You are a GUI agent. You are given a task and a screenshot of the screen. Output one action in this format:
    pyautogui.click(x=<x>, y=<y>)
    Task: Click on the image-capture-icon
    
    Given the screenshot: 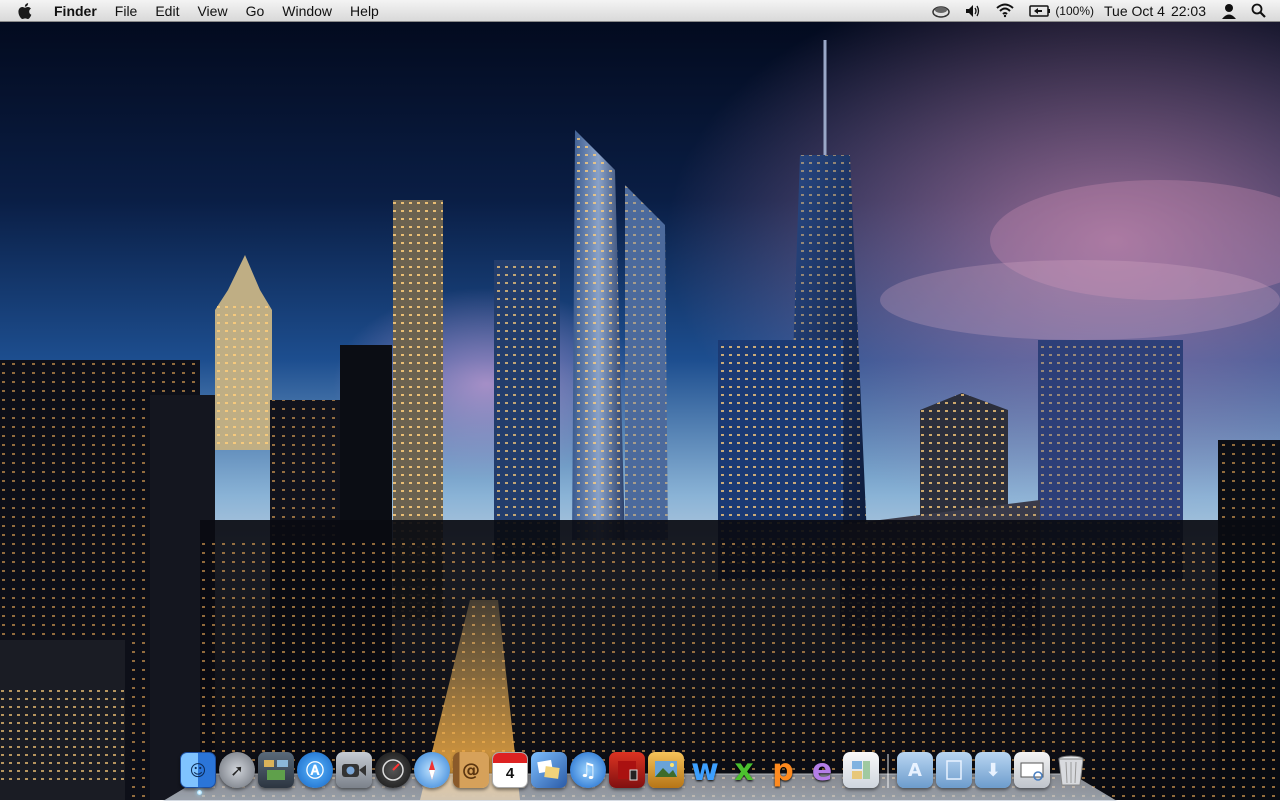 What is the action you would take?
    pyautogui.click(x=666, y=770)
    